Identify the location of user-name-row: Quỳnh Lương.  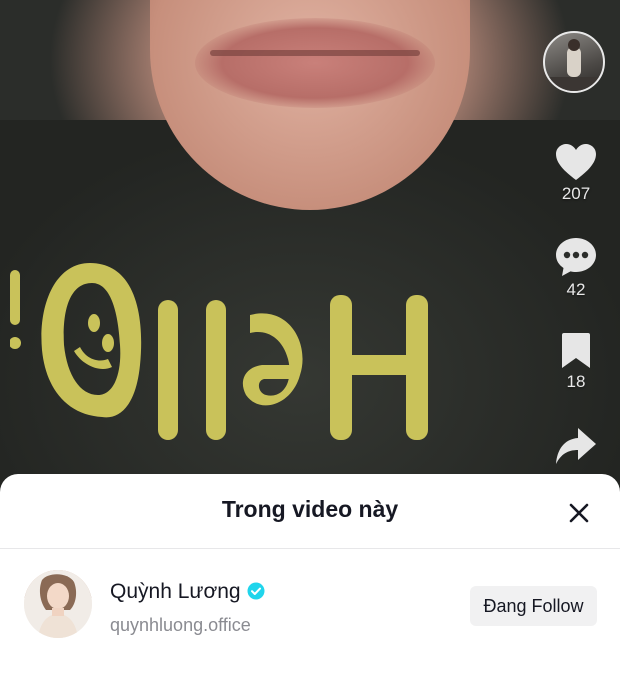
(187, 592).